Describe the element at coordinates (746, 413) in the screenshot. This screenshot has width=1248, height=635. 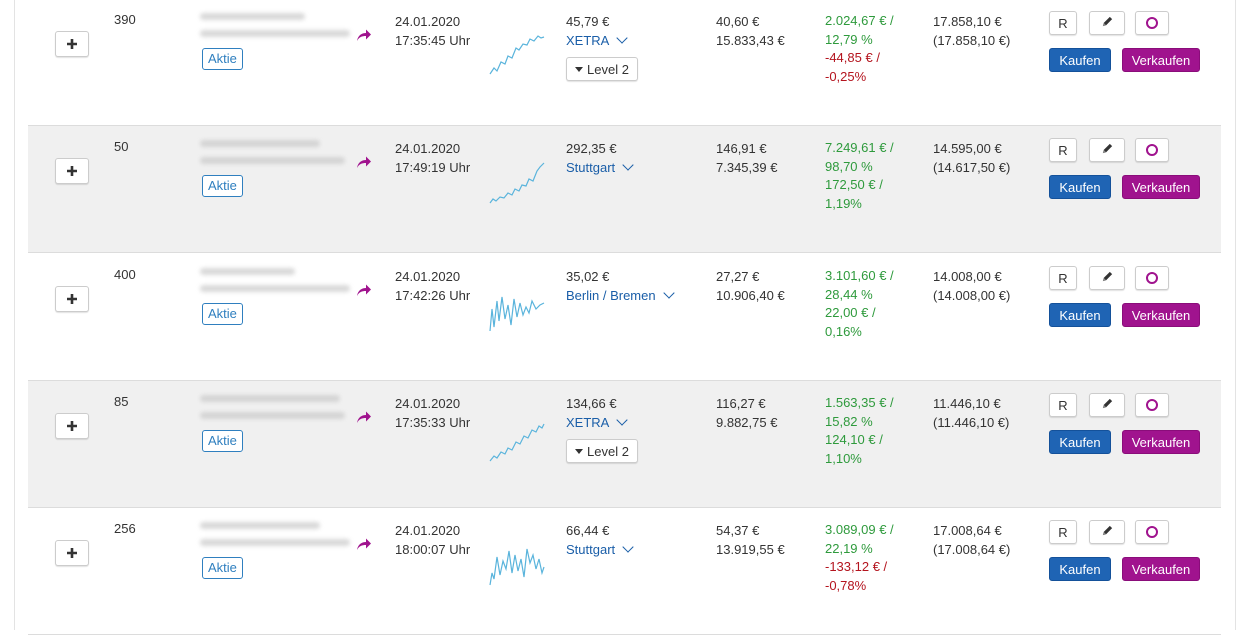
I see `purchase-values: 116,27 € 9.882,75 €` at that location.